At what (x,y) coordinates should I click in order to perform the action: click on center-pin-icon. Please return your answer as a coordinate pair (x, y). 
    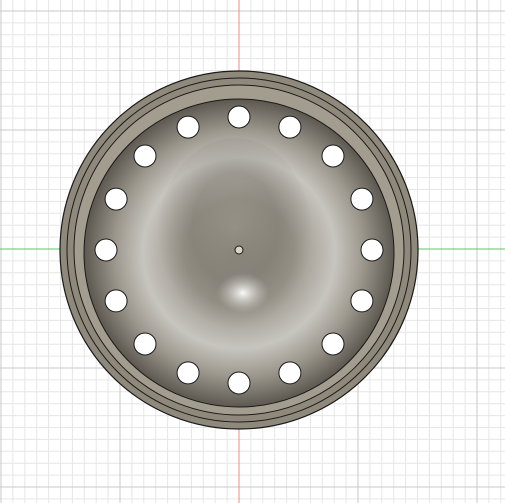
    Looking at the image, I should click on (239, 250).